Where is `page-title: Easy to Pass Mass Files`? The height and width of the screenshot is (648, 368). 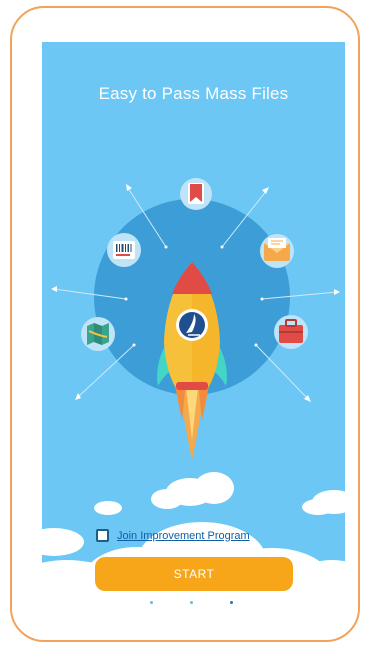 page-title: Easy to Pass Mass Files is located at coordinates (193, 93).